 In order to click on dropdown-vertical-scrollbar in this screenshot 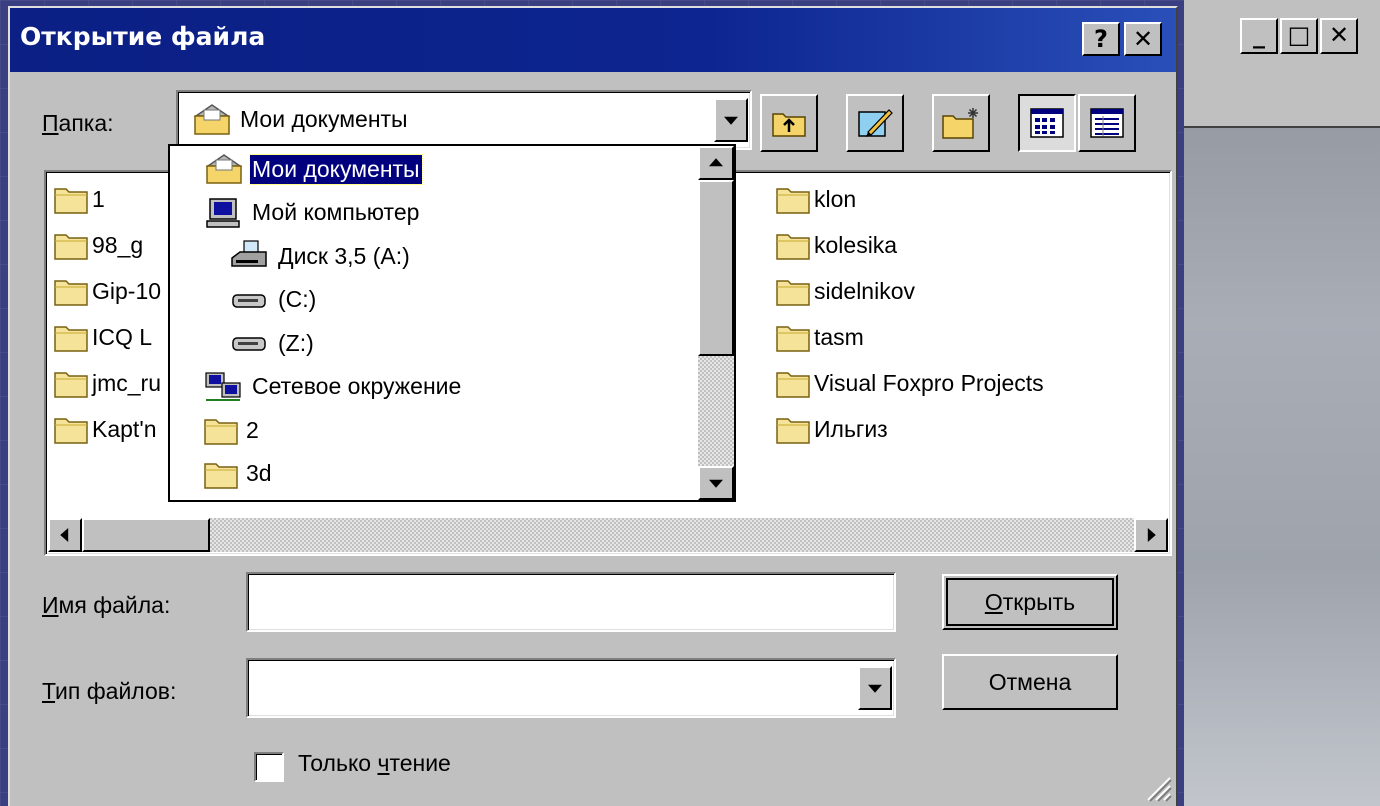, I will do `click(716, 323)`.